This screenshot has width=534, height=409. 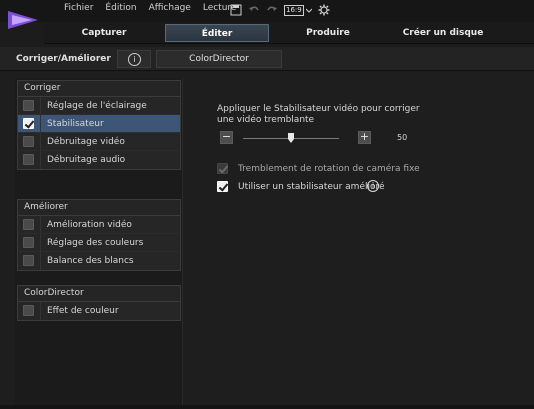 I want to click on title-bar: Fichier Édition Affichage Lecture 16:9, so click(x=267, y=14).